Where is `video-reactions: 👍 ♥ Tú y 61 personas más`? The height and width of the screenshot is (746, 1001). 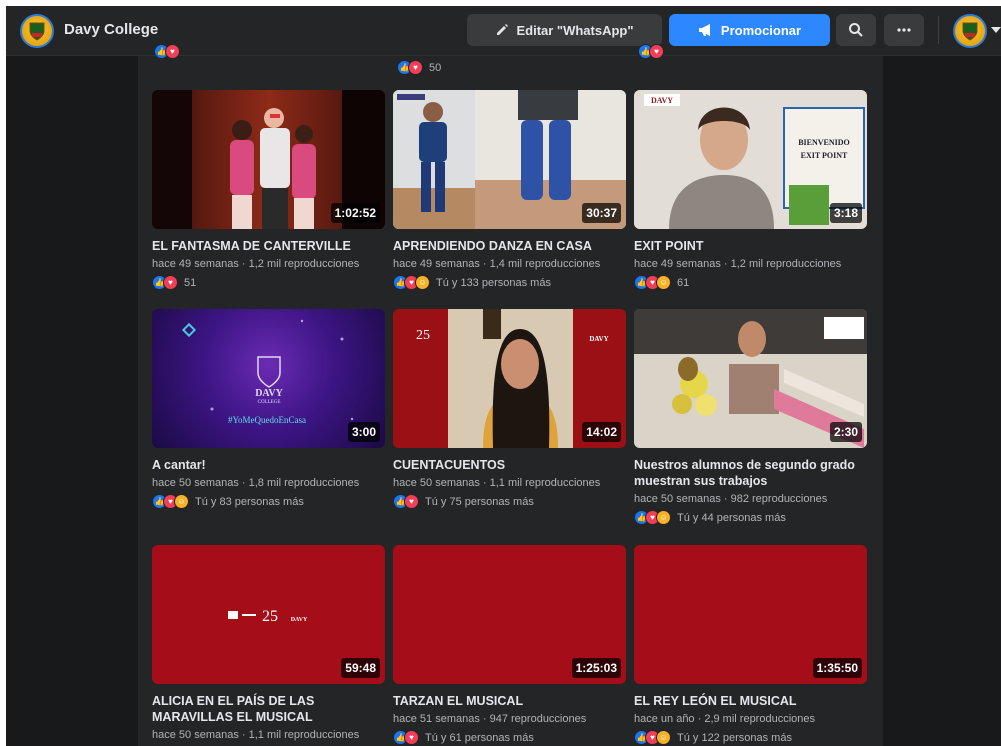
video-reactions: 👍 ♥ Tú y 61 personas más is located at coordinates (509, 737).